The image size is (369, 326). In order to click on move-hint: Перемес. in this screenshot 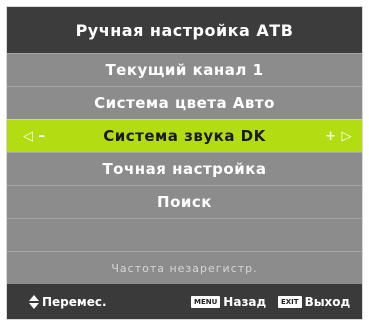, I will do `click(68, 302)`.